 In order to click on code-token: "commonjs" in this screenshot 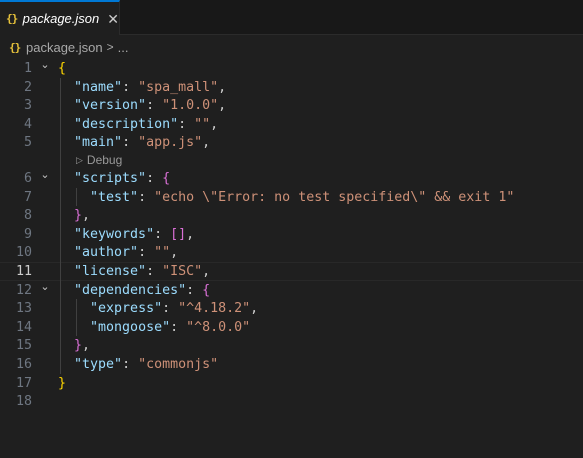, I will do `click(178, 364)`.